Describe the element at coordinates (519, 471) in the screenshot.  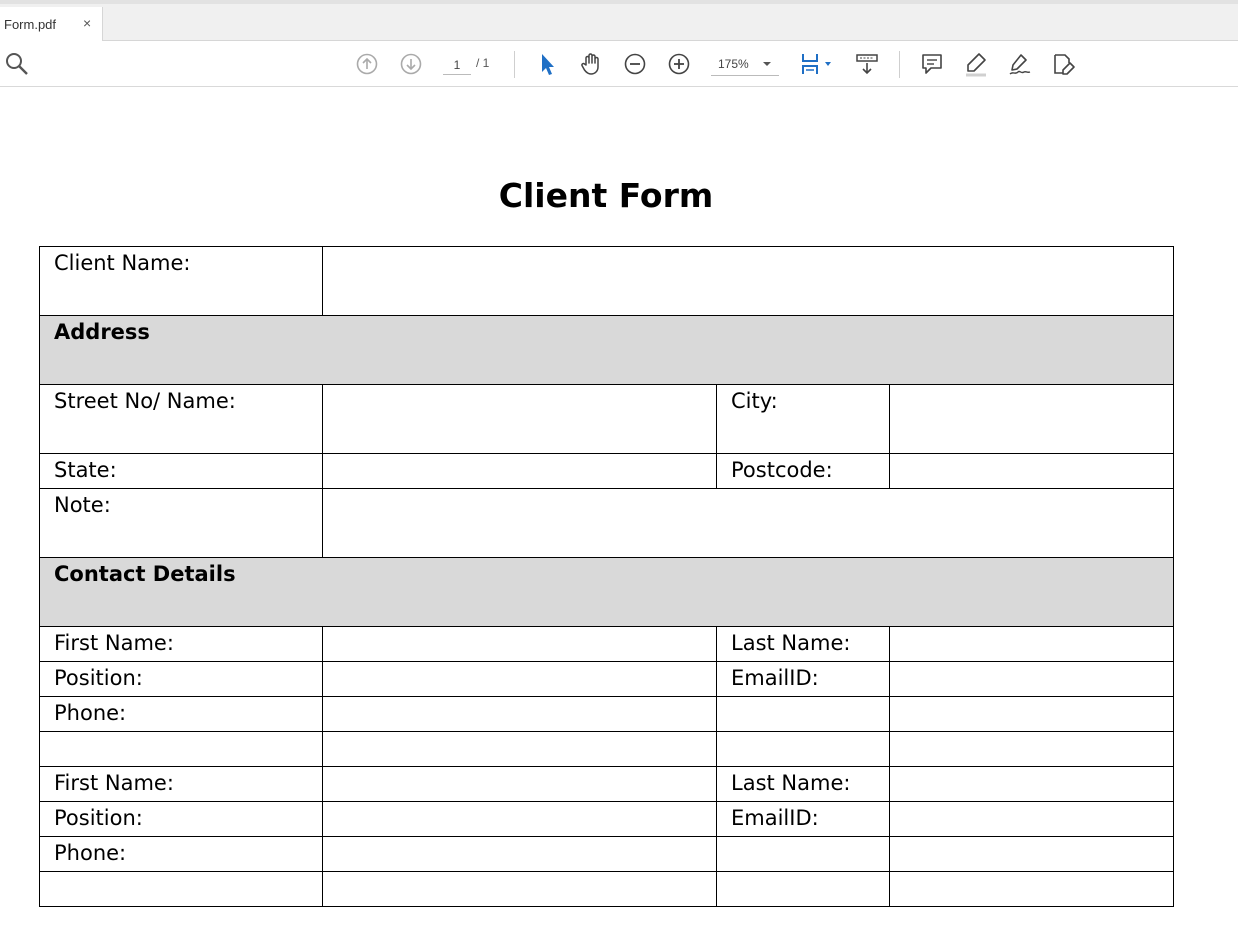
I see `state-field` at that location.